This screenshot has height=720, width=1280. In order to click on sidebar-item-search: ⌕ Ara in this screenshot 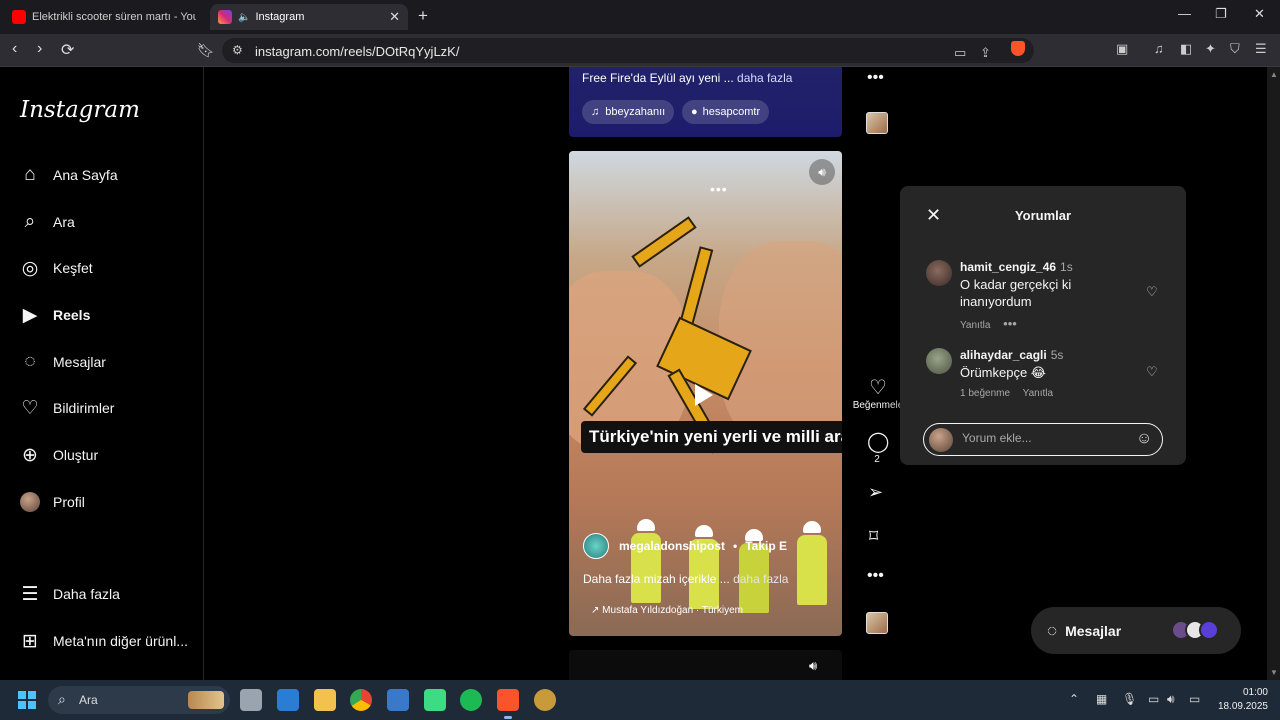, I will do `click(46, 222)`.